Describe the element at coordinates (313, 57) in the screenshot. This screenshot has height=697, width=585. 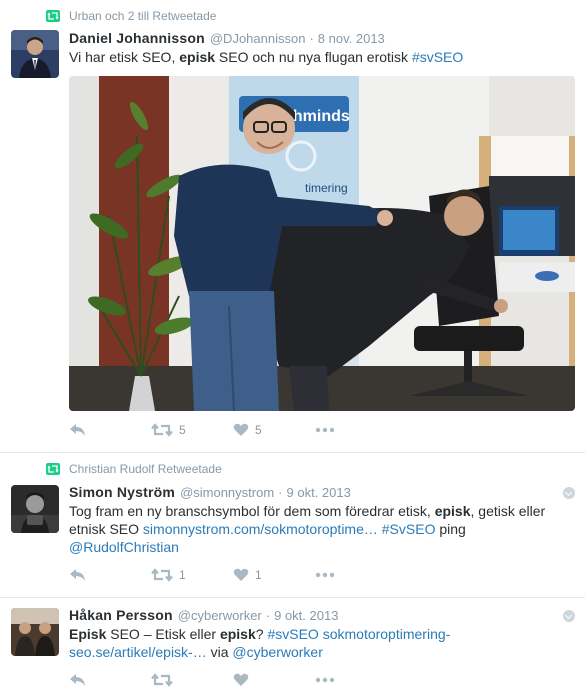
I see `text-segment: SEO och nu nya flugan erotisk` at that location.